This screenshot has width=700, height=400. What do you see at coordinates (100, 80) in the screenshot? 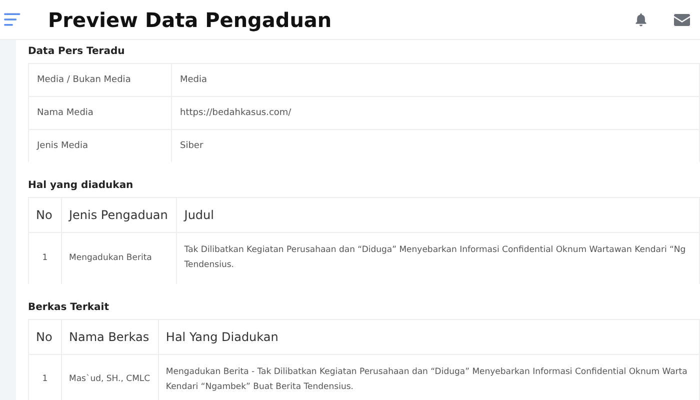
I see `table-cell: Media / Bukan Media` at bounding box center [100, 80].